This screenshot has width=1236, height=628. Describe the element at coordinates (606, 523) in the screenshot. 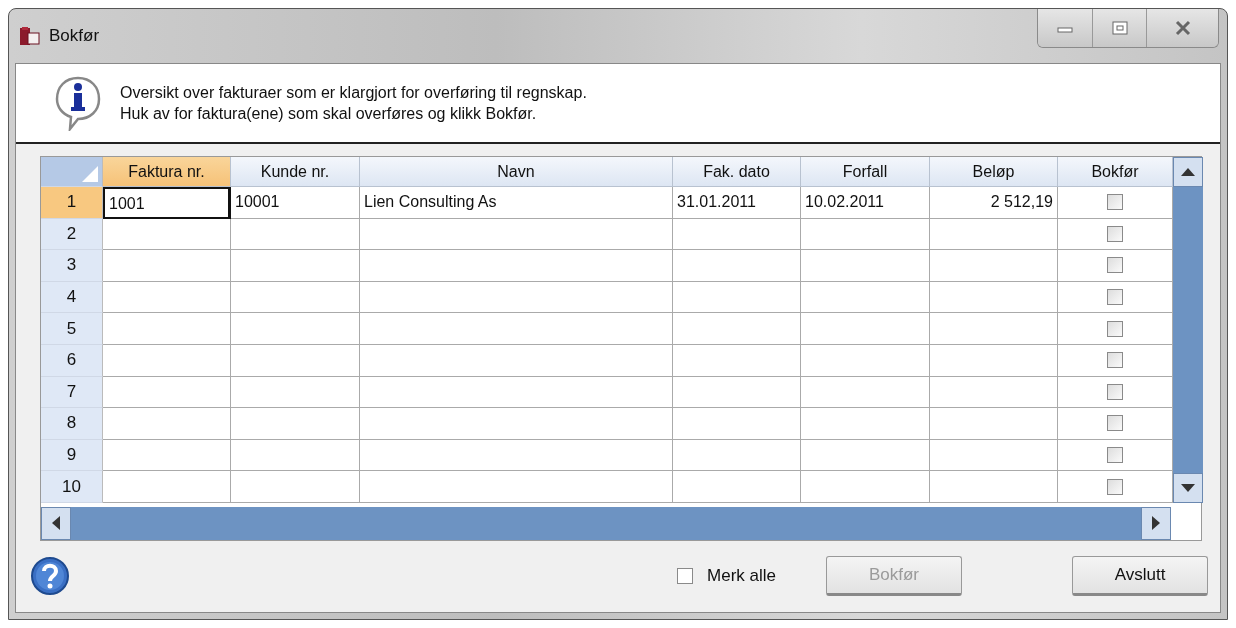

I see `horizontal-scrollbar` at that location.